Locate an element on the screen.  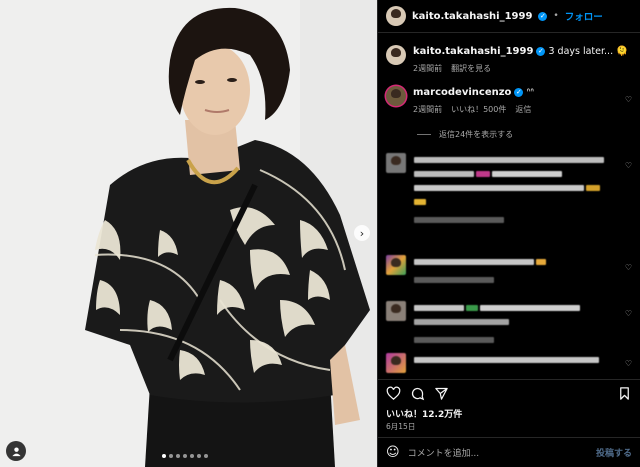
caption-emoji: 🫠 is located at coordinates (622, 51).